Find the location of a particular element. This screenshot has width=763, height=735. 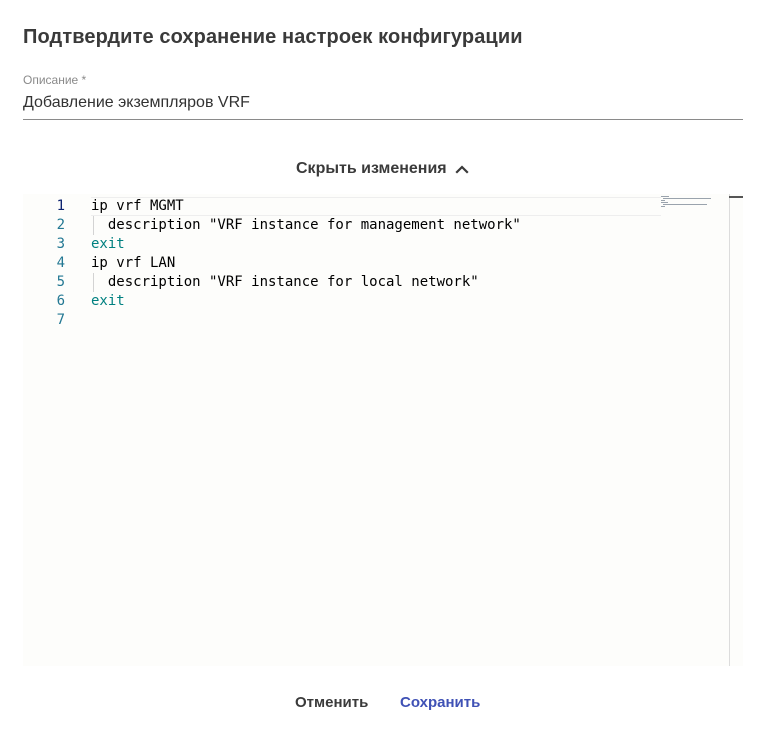

editor-scrollbar is located at coordinates (729, 430).